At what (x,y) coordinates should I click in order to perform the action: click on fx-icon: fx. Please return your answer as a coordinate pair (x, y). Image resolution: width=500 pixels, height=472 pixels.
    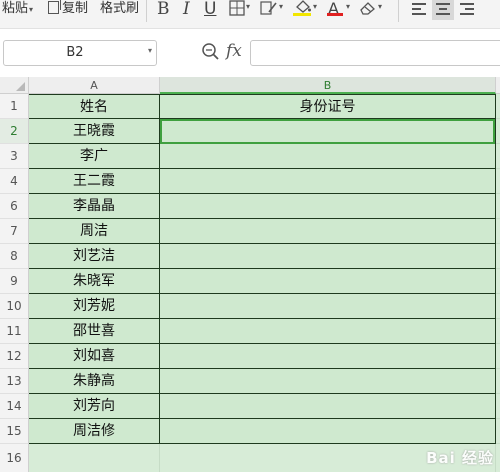
    Looking at the image, I should click on (234, 51).